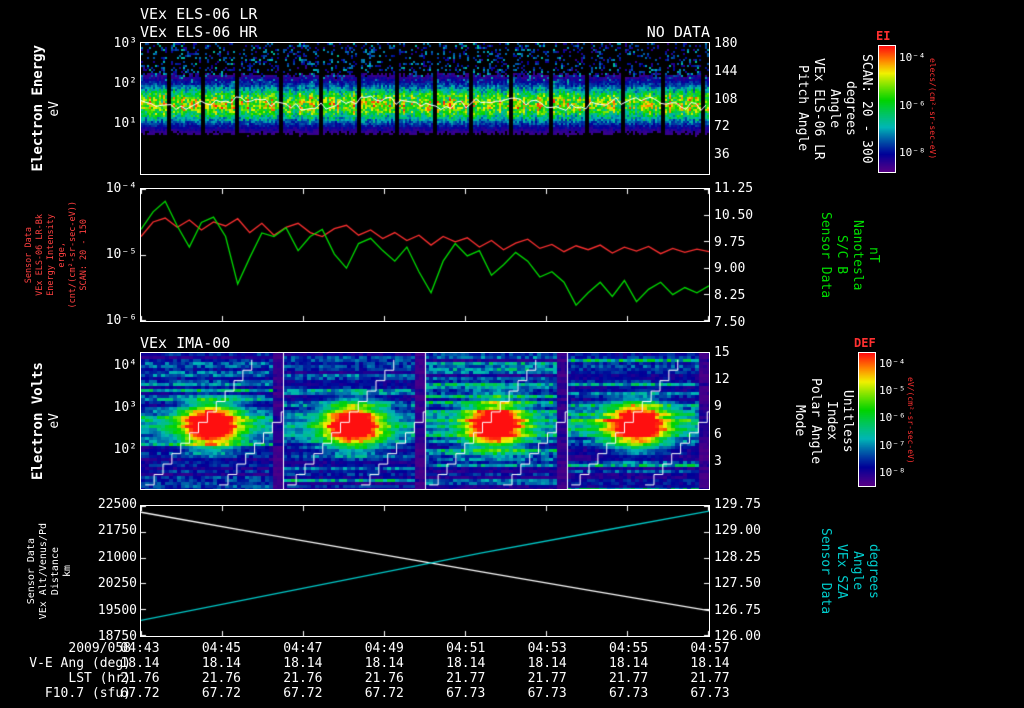 The image size is (1024, 708). I want to click on y-tick-label-right: 108, so click(726, 99).